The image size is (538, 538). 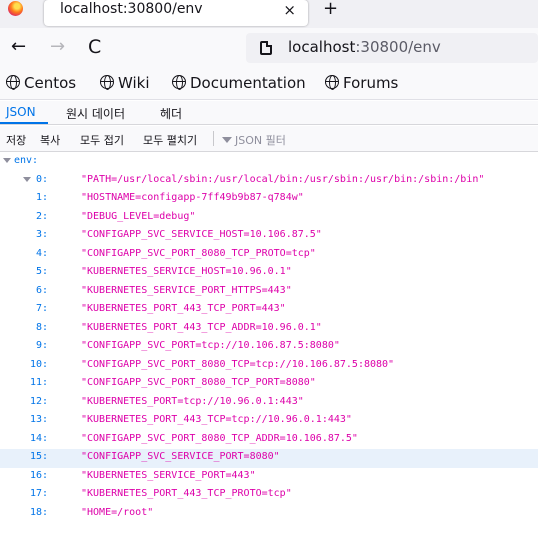 I want to click on tab-json: JSON, so click(x=21, y=112).